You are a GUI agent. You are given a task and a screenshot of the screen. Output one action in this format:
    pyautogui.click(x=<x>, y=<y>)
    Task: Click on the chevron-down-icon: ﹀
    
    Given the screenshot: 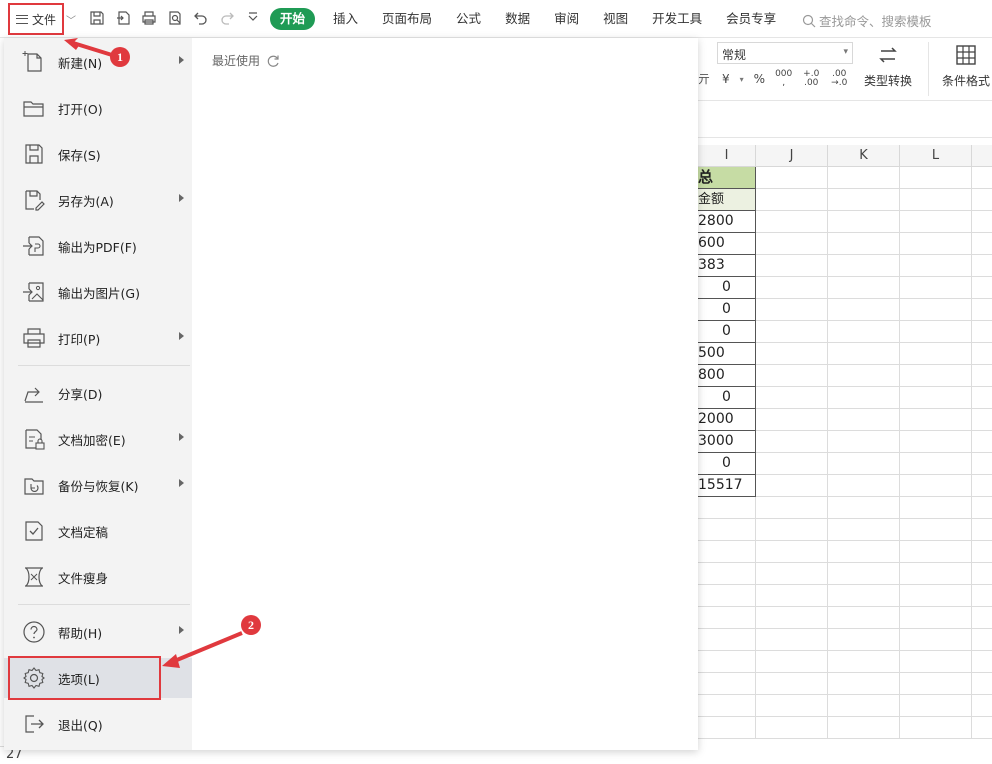 What is the action you would take?
    pyautogui.click(x=71, y=19)
    